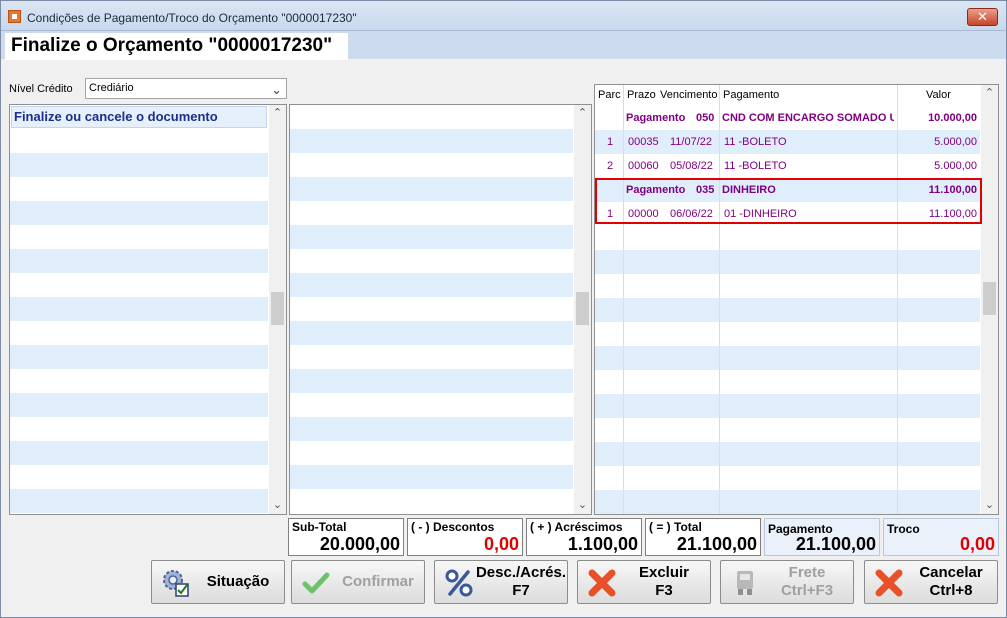  Describe the element at coordinates (576, 527) in the screenshot. I see `acrescimos-label: ( + ) Acréscimos` at that location.